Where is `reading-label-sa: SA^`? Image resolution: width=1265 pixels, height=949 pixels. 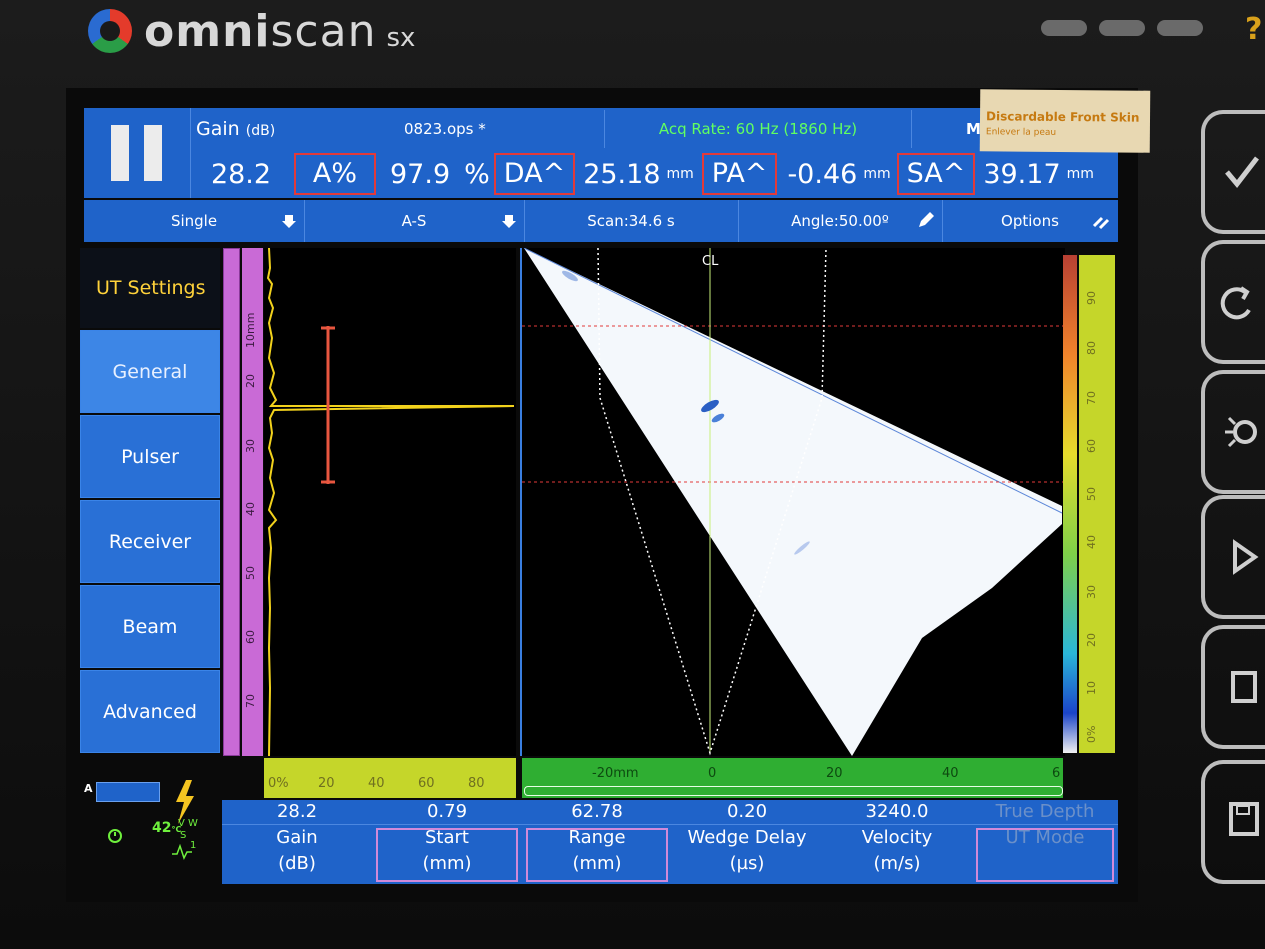
reading-label-sa: SA^ is located at coordinates (936, 174).